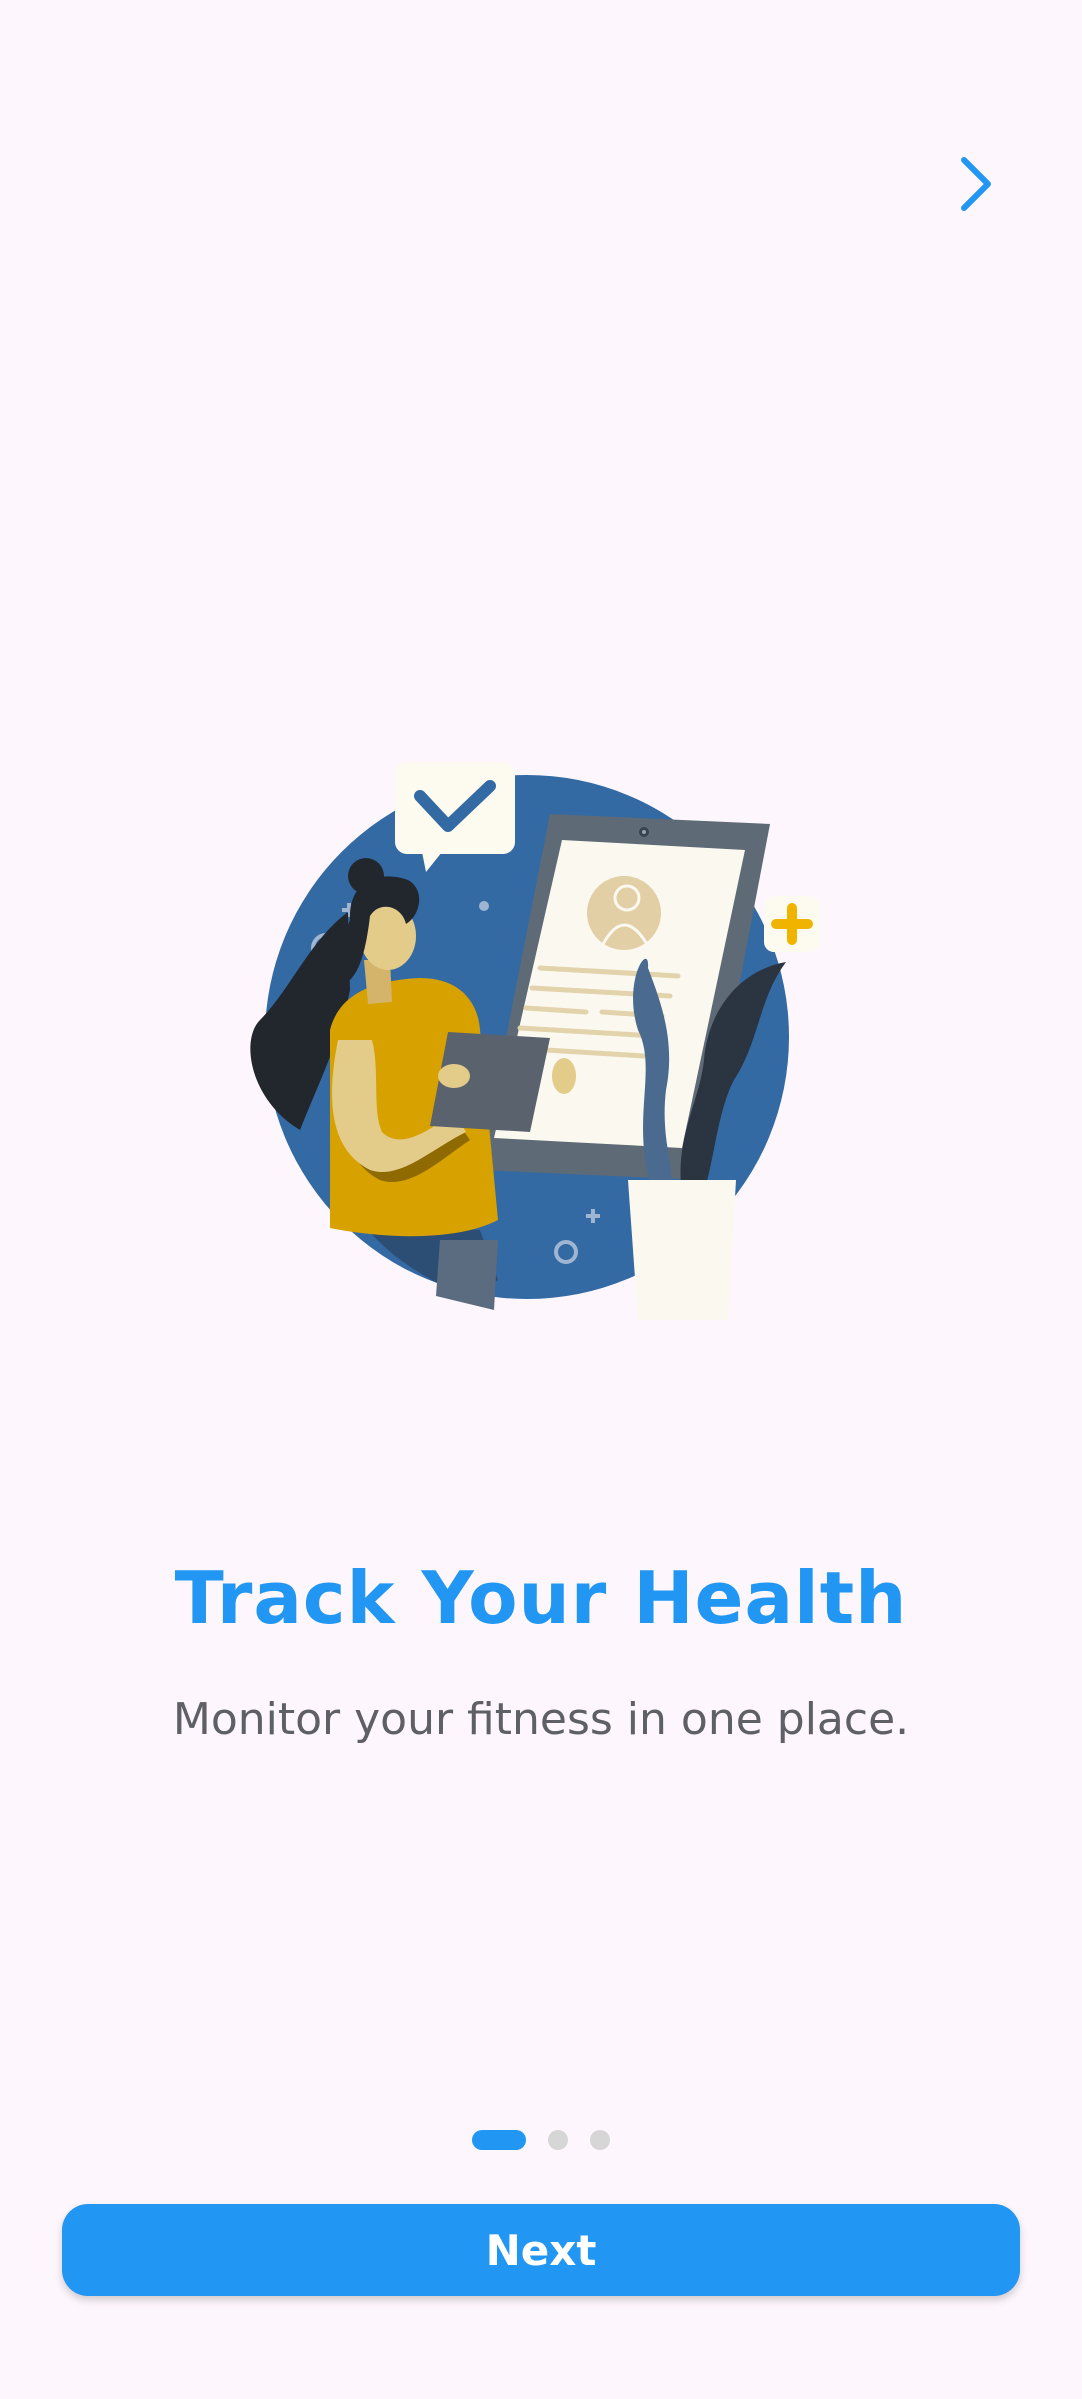 This screenshot has height=2399, width=1082. Describe the element at coordinates (541, 1598) in the screenshot. I see `onboarding-title: Track Your Health` at that location.